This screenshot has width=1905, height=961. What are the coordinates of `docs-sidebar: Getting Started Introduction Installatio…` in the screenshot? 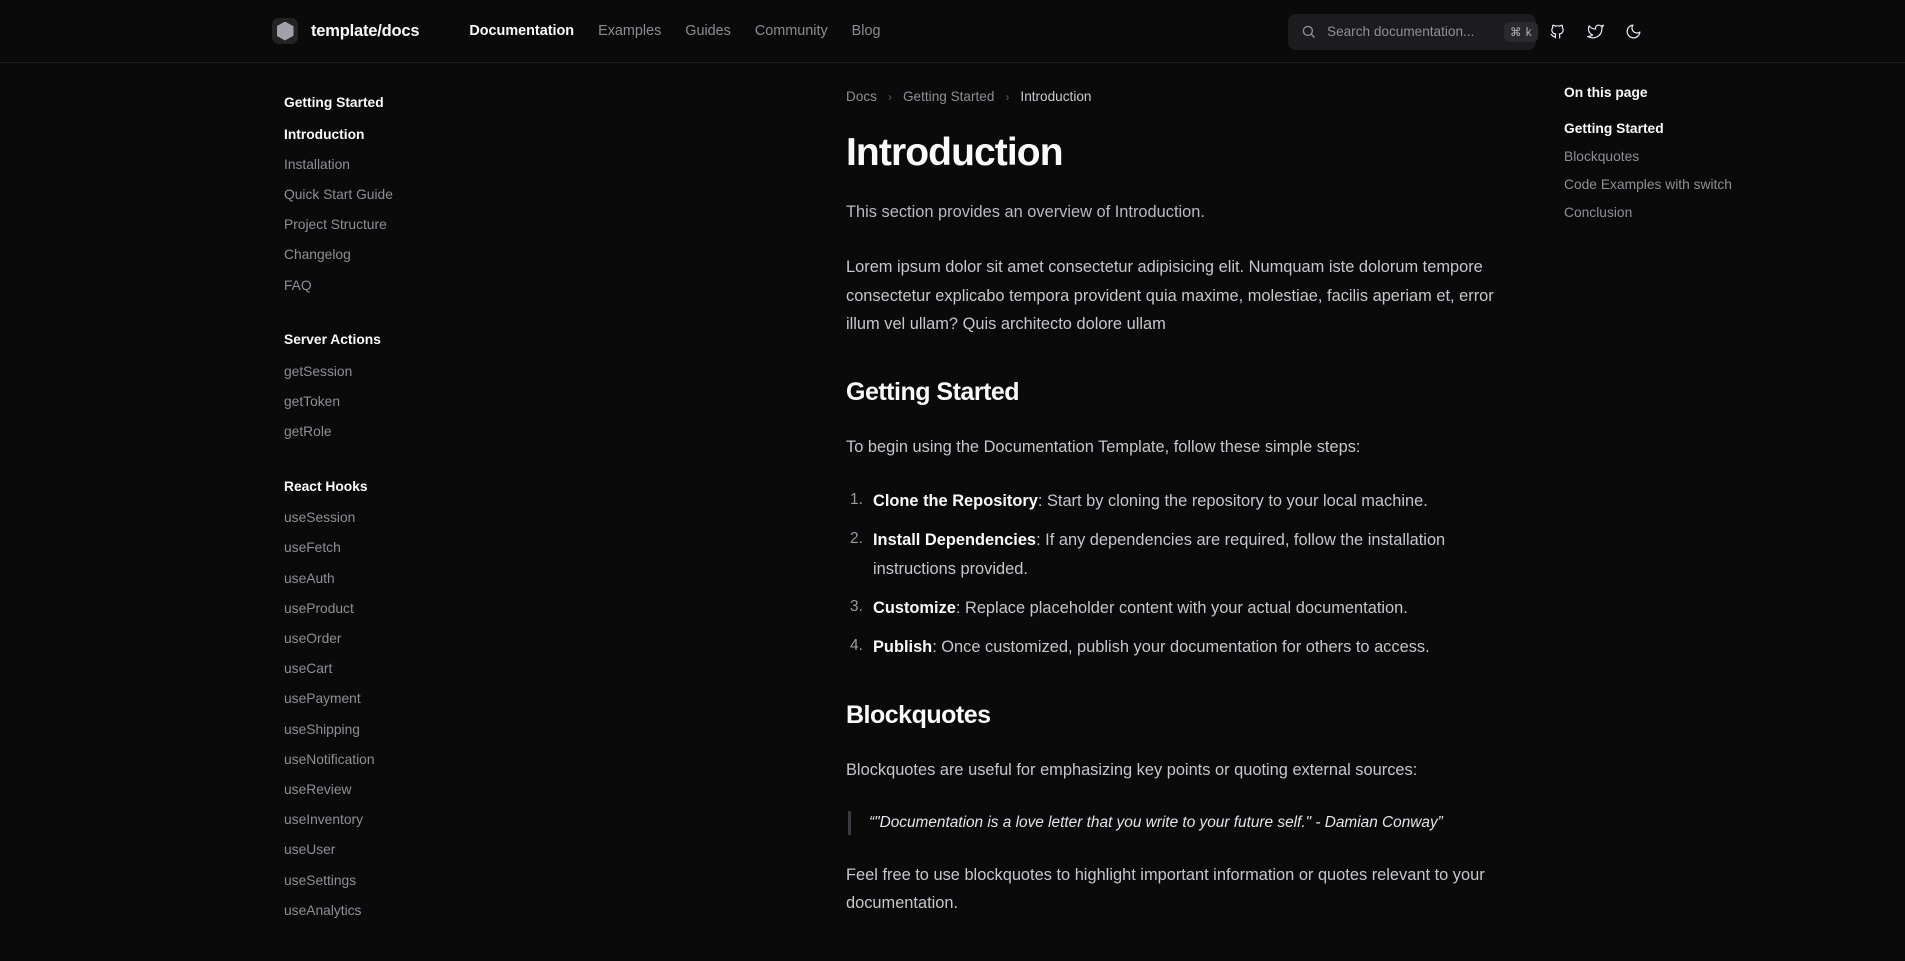 It's located at (408, 512).